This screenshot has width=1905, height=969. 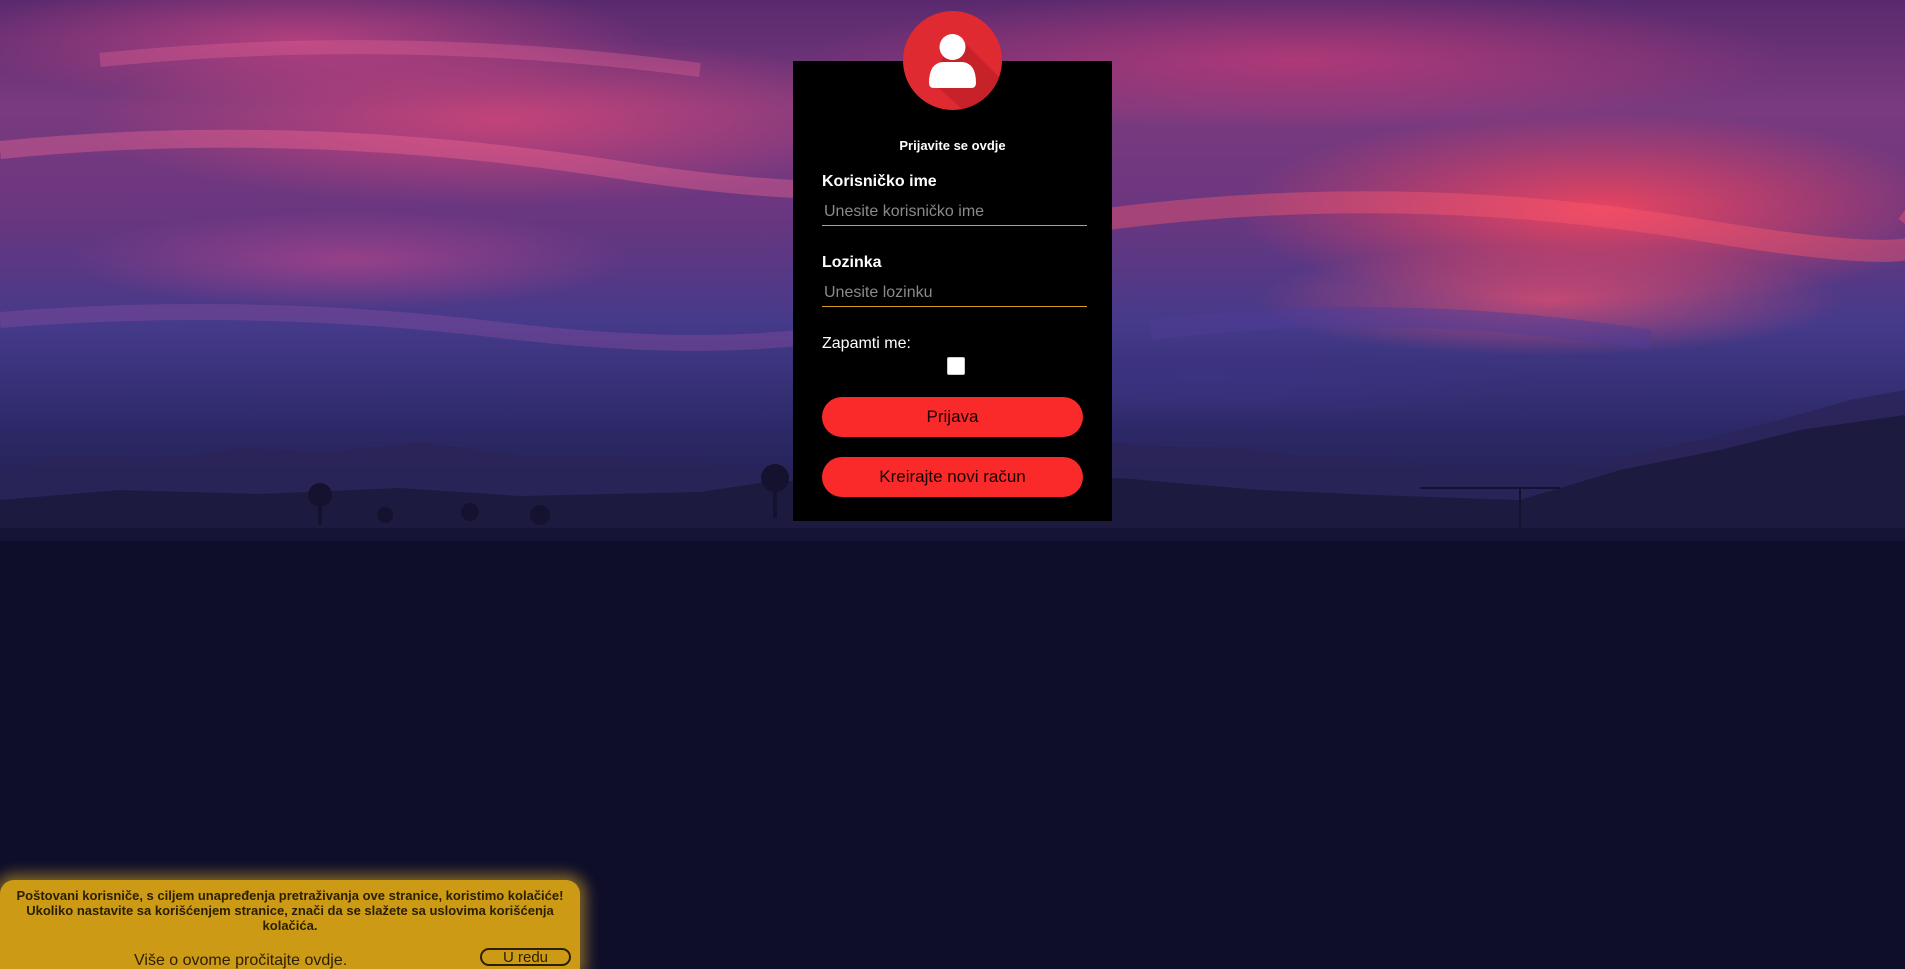 What do you see at coordinates (879, 181) in the screenshot?
I see `username-label: Korisničko ime` at bounding box center [879, 181].